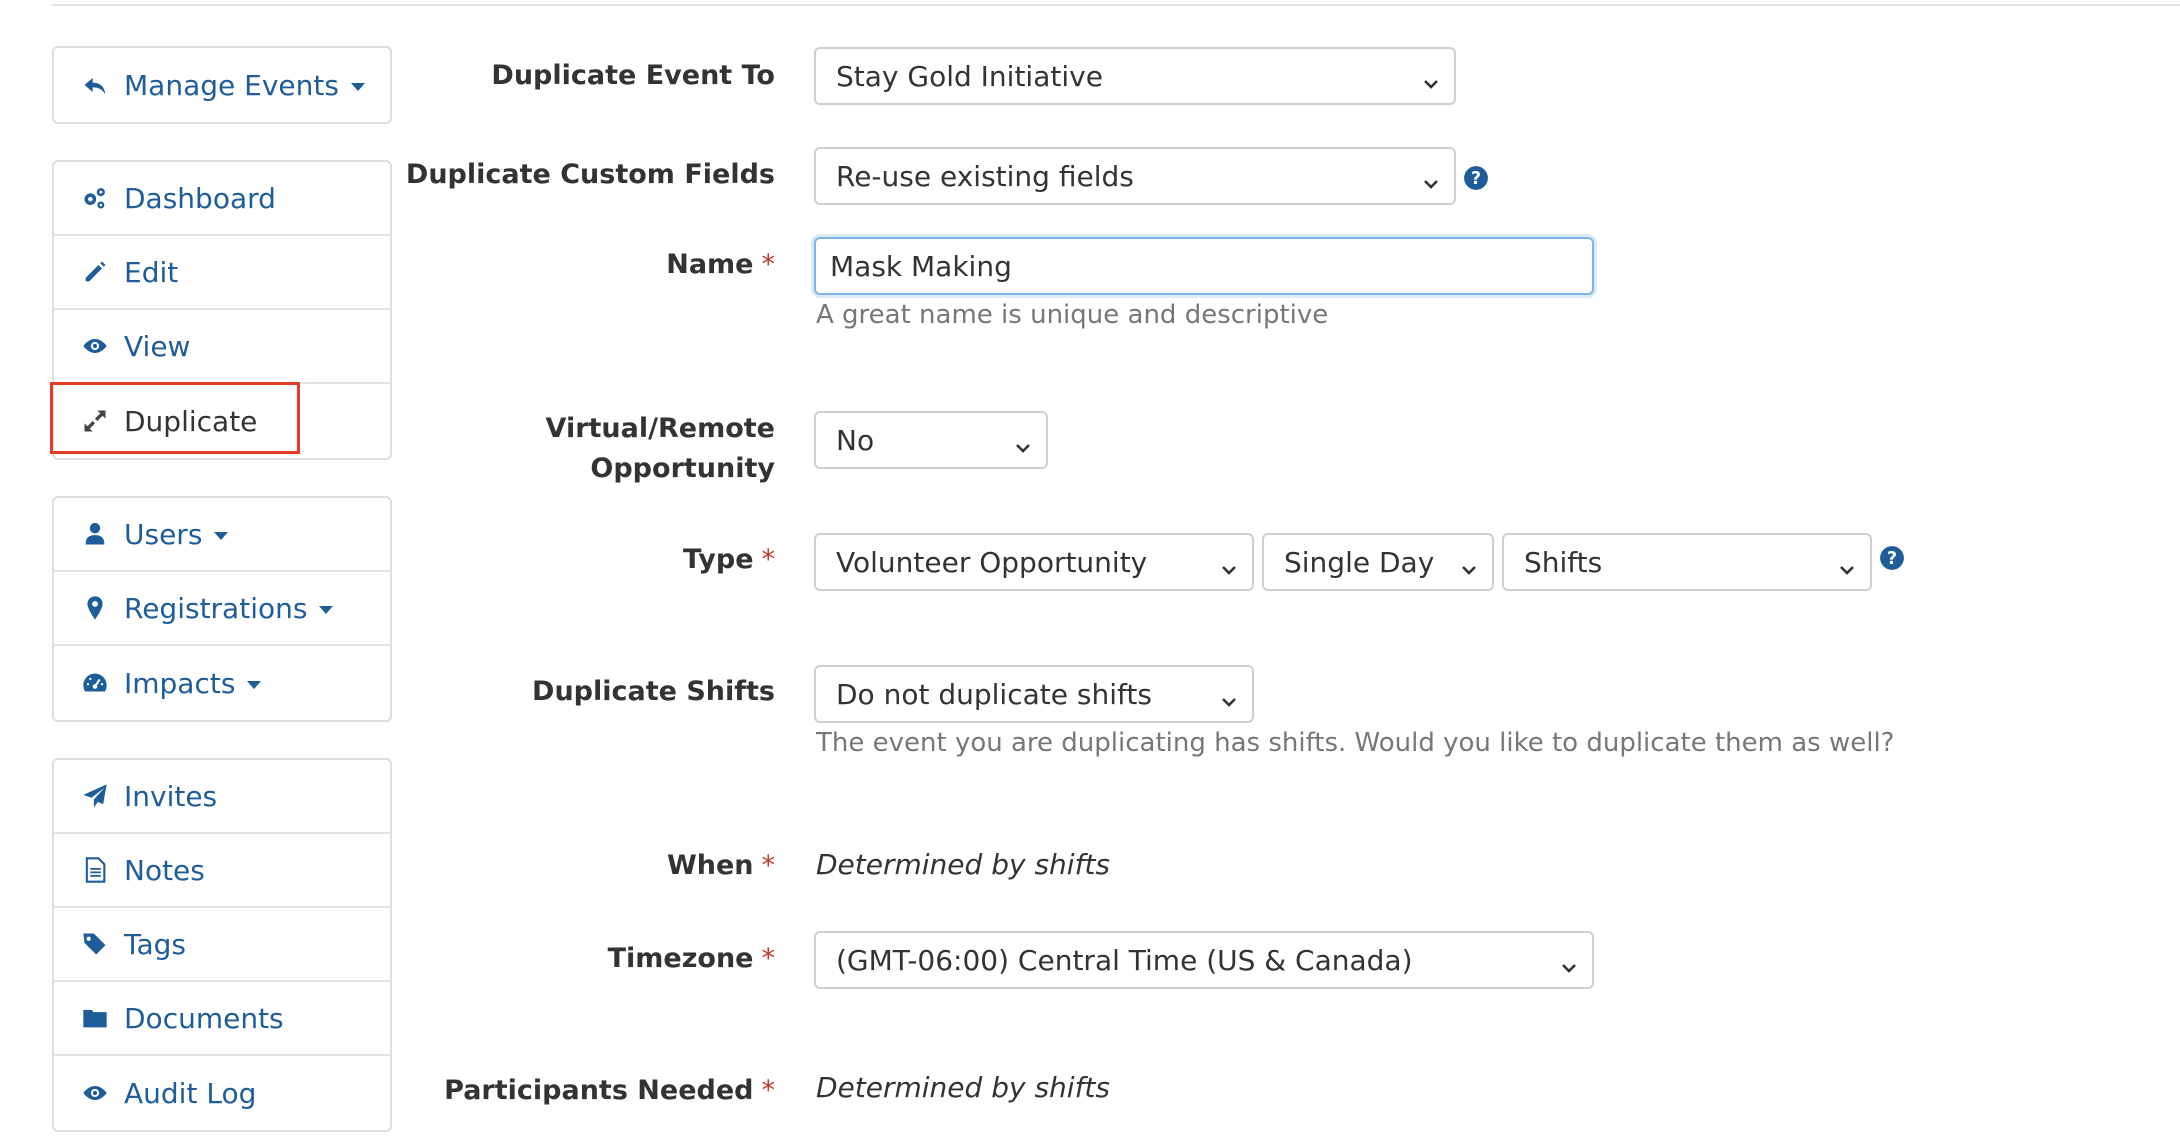 The height and width of the screenshot is (1148, 2180). I want to click on sidebar-item-label: View, so click(157, 346).